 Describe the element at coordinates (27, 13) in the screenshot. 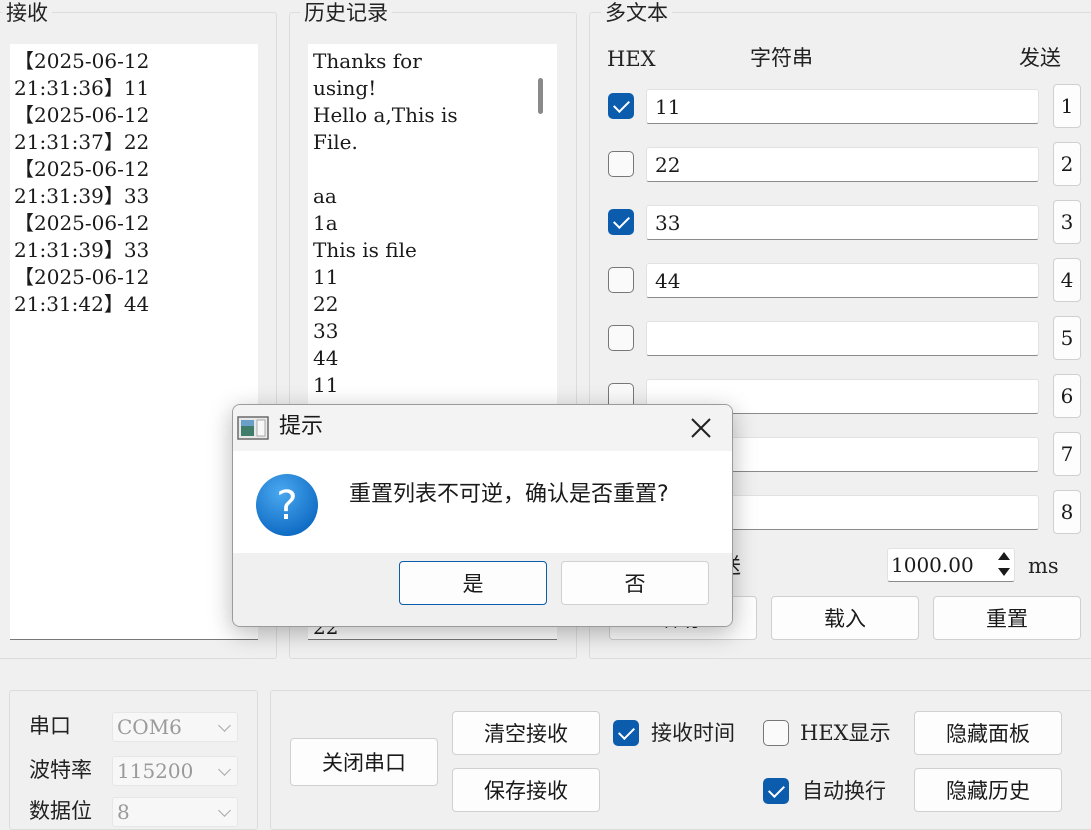

I see `receive-group-title: 接收` at that location.